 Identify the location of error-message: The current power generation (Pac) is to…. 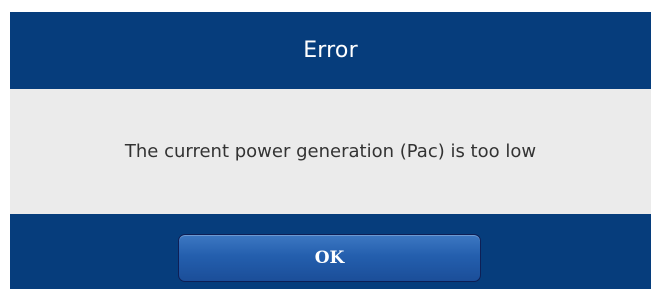
(330, 151).